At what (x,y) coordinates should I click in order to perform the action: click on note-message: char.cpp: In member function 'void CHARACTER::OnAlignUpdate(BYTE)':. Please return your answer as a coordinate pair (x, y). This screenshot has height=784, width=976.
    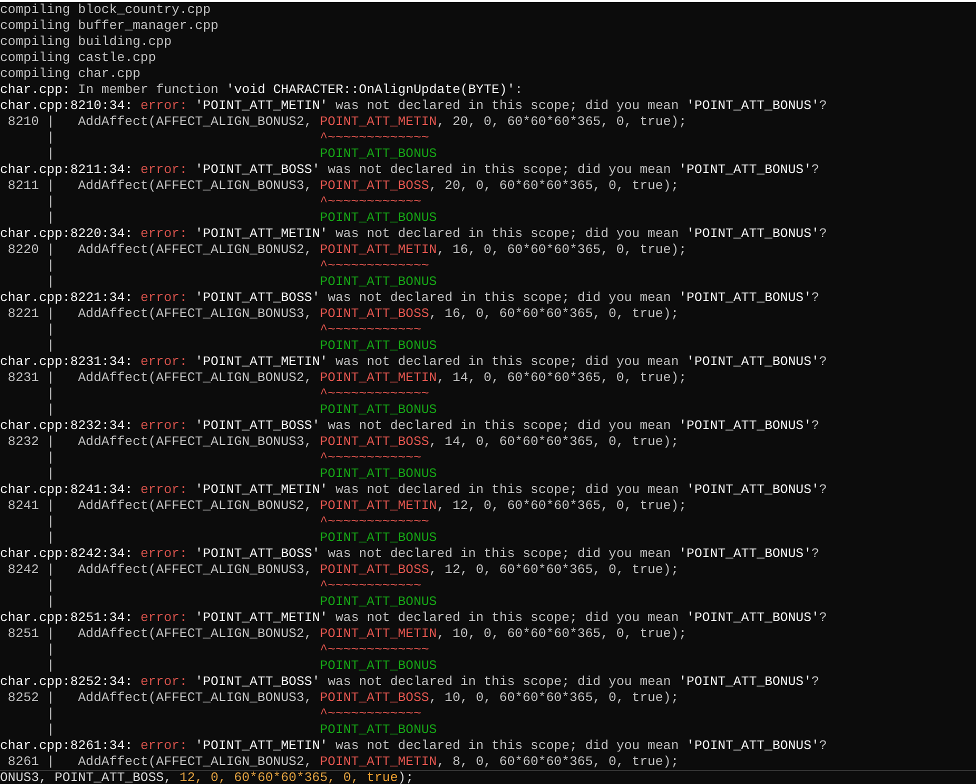
    Looking at the image, I should click on (261, 90).